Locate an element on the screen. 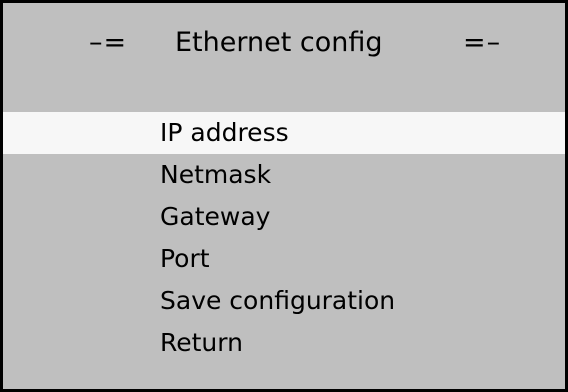 The width and height of the screenshot is (568, 392). menu-item-save-configuration: Save configuration is located at coordinates (284, 301).